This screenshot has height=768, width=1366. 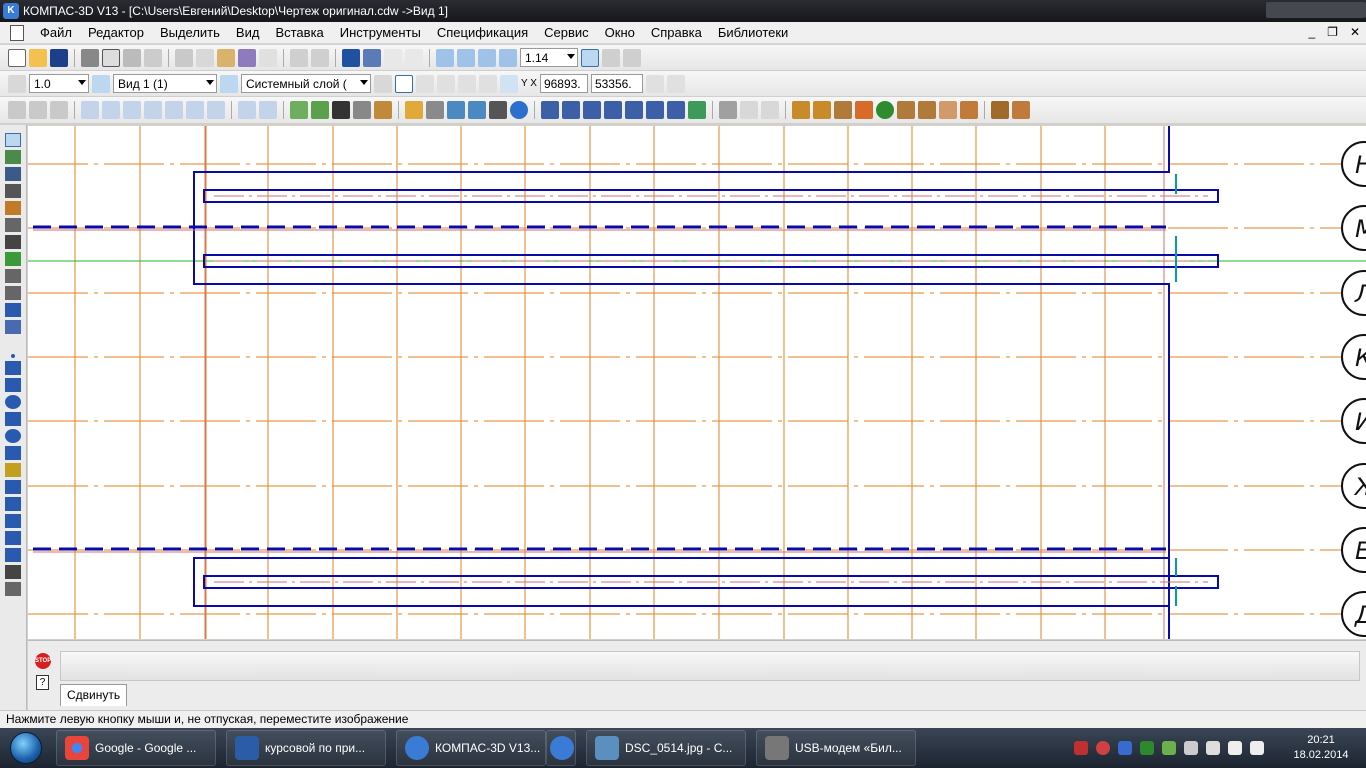 I want to click on symbols-icon, so click(x=13, y=174).